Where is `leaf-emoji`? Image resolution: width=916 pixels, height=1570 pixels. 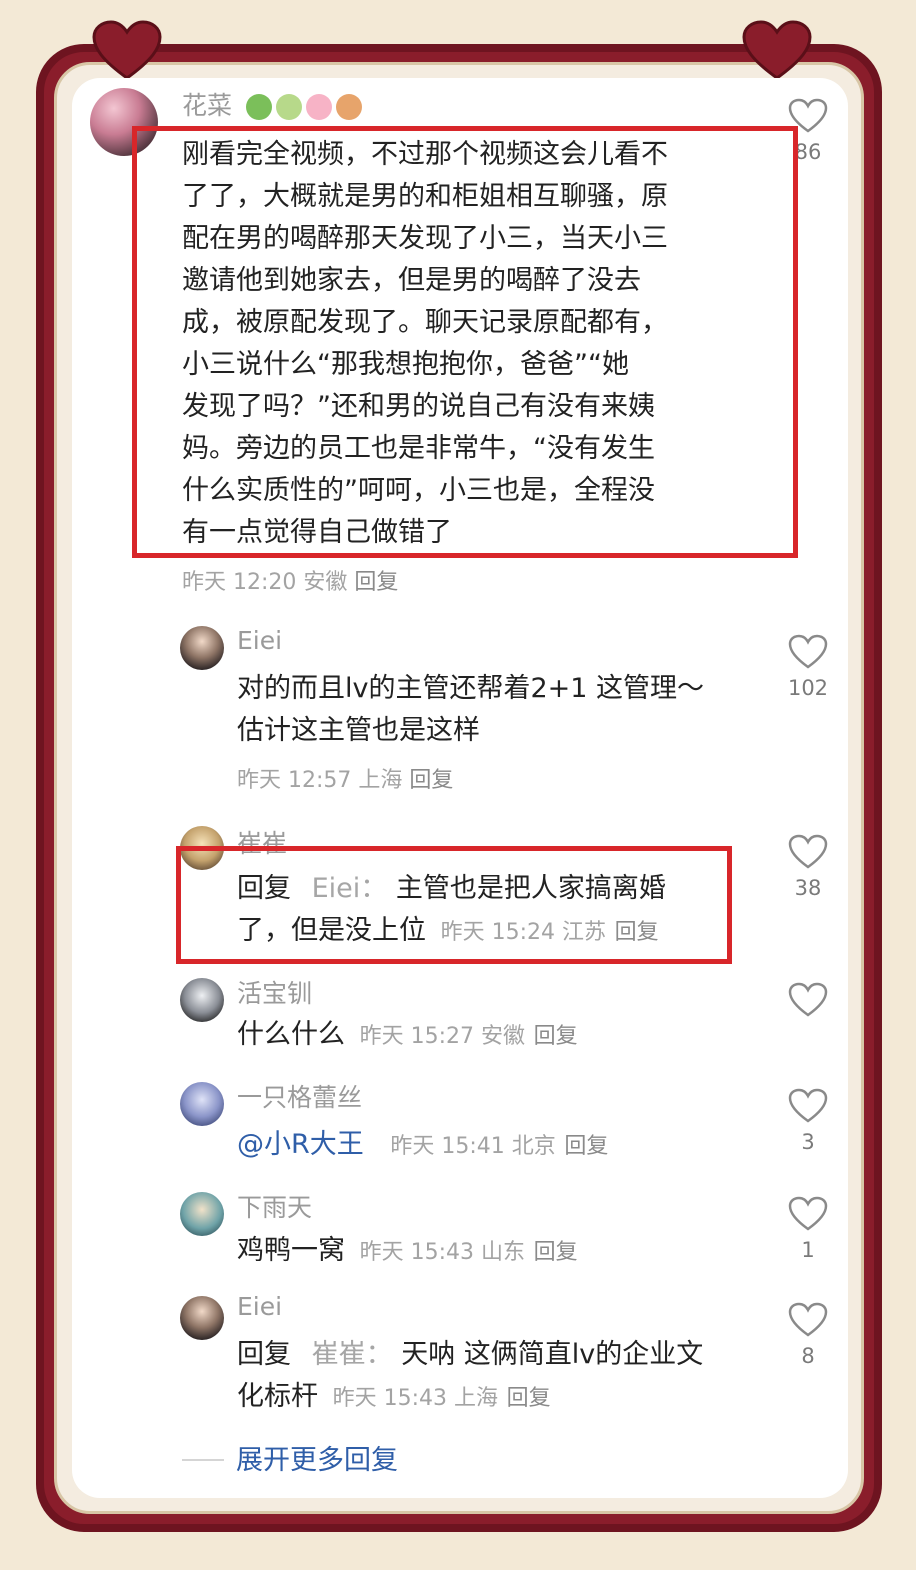
leaf-emoji is located at coordinates (288, 107).